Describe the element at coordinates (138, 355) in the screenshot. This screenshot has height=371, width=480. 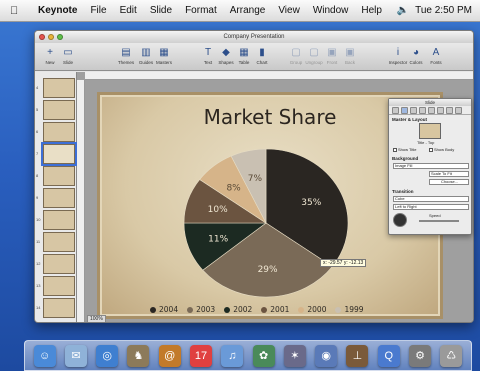
I see `sherlock-icon: ♞` at that location.